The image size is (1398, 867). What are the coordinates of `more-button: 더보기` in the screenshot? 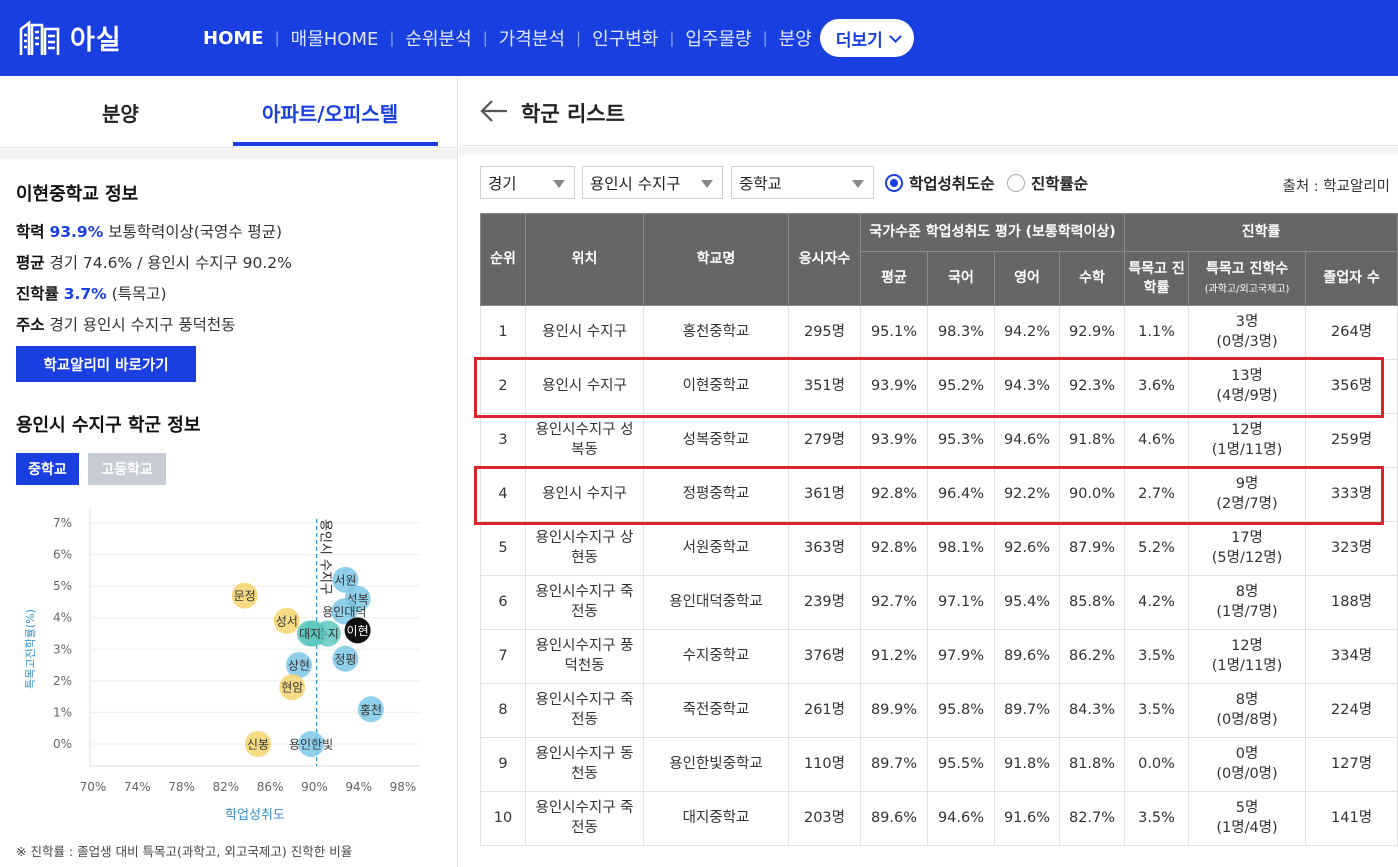 It's located at (866, 38).